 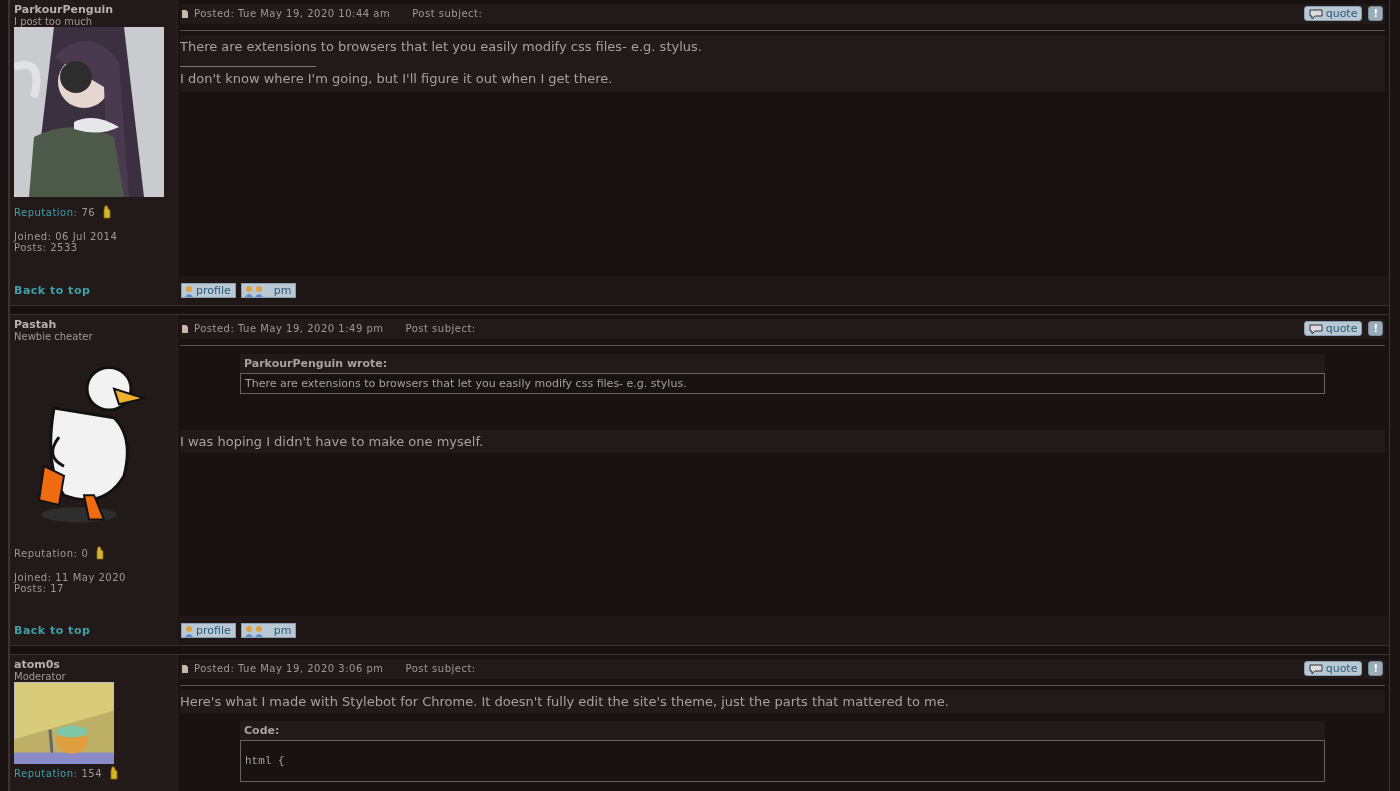 I want to click on code-label: Code:, so click(x=782, y=730).